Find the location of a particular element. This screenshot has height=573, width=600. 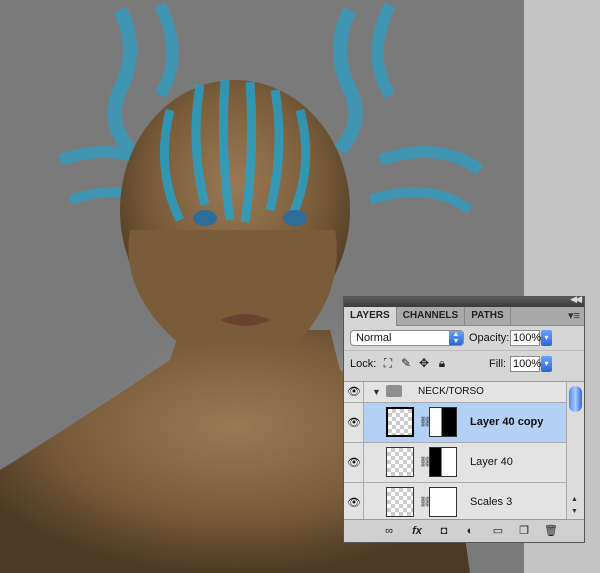

disclosure-triangle-icon: ▼ is located at coordinates (376, 392).